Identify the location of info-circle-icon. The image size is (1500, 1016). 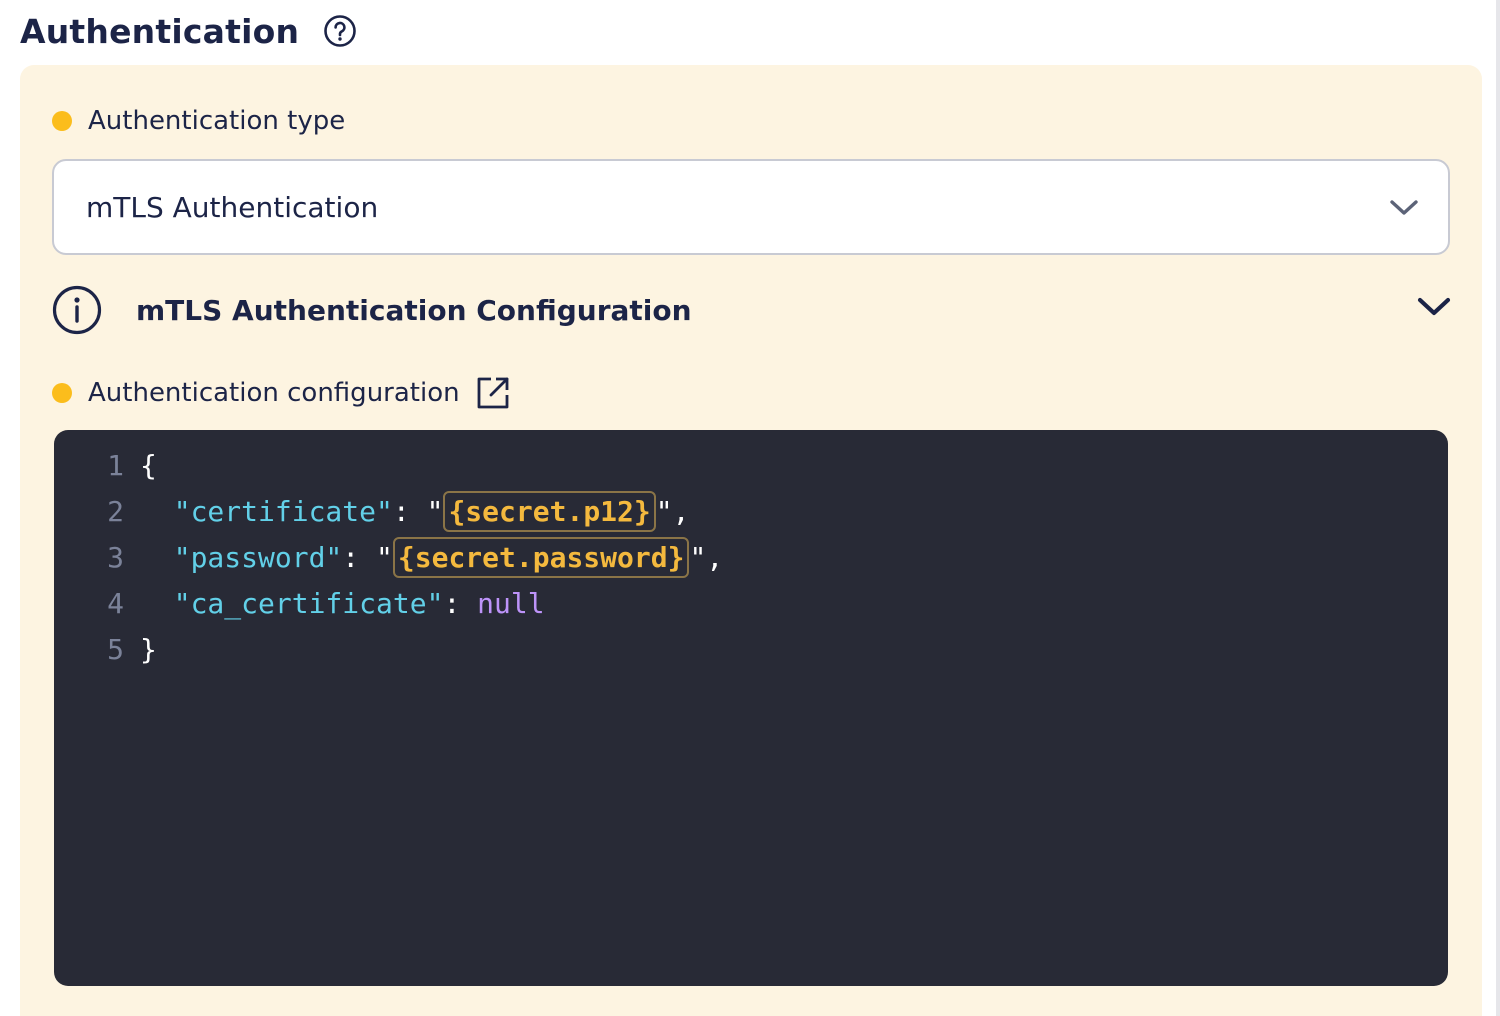
(77, 310).